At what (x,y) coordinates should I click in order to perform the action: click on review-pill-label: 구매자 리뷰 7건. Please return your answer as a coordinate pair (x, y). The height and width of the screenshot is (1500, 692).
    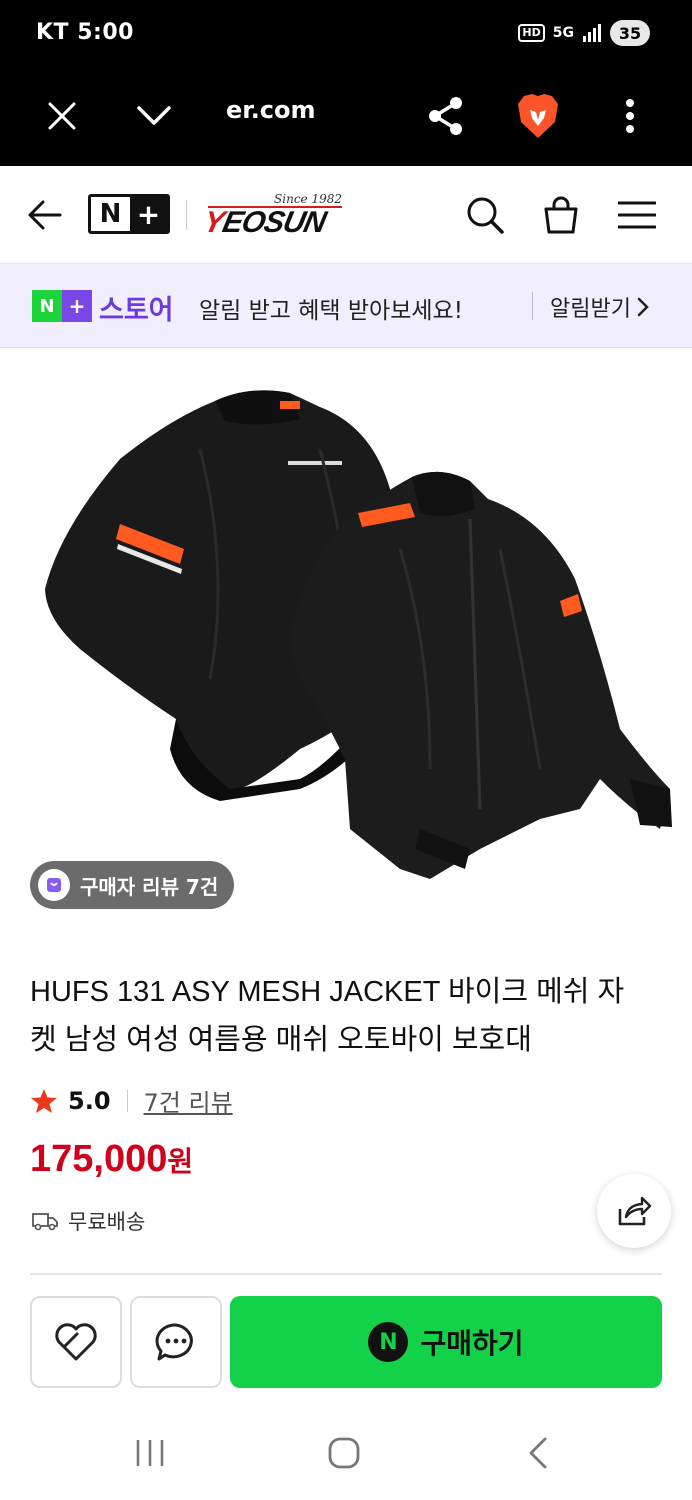
    Looking at the image, I should click on (149, 886).